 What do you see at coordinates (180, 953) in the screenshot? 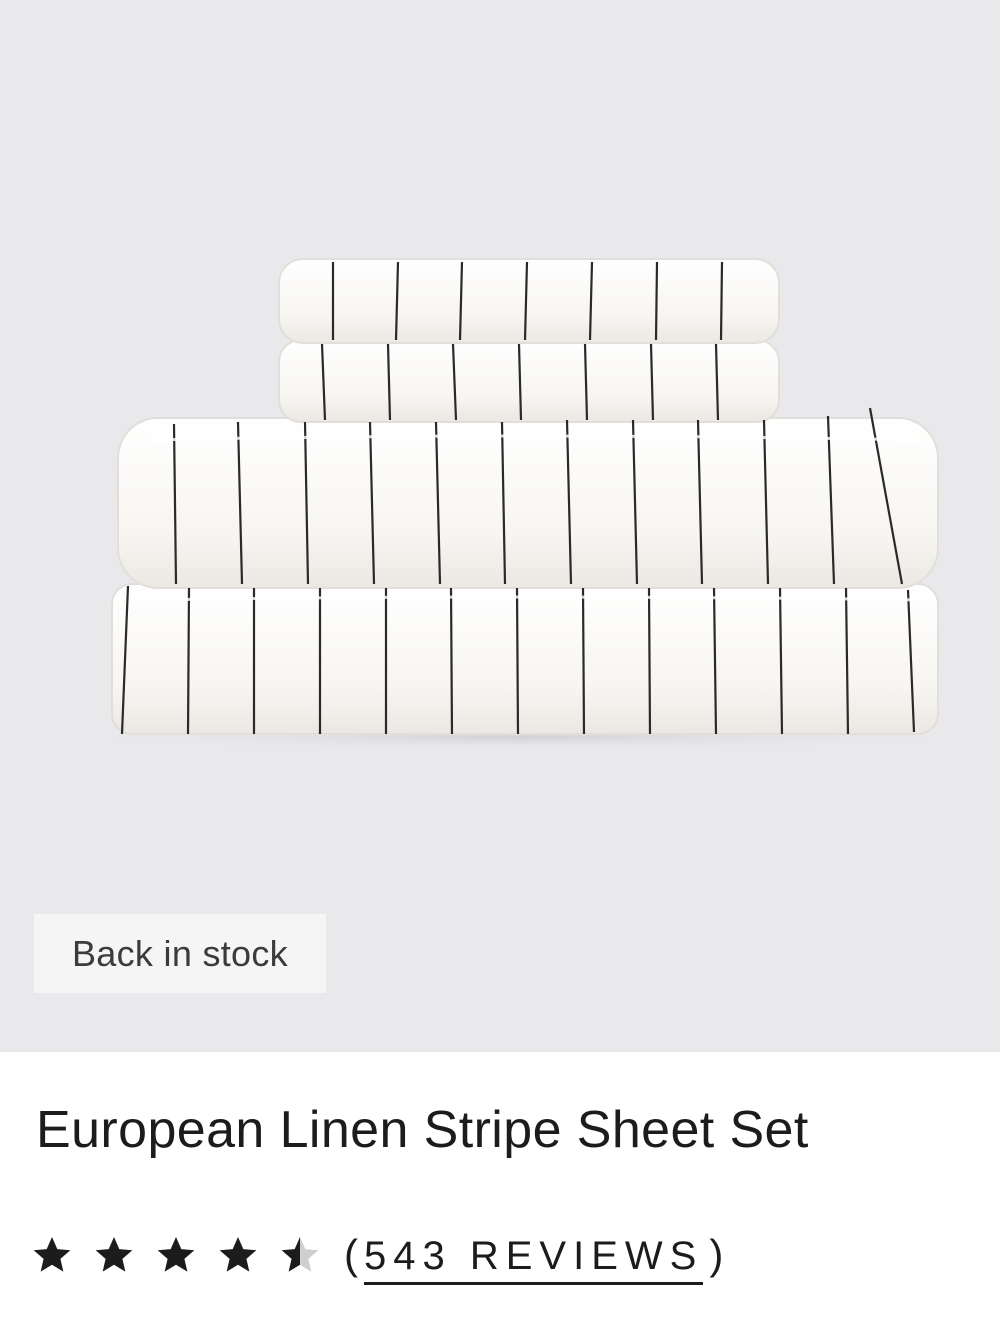
I see `stock-badge: Back in stock` at bounding box center [180, 953].